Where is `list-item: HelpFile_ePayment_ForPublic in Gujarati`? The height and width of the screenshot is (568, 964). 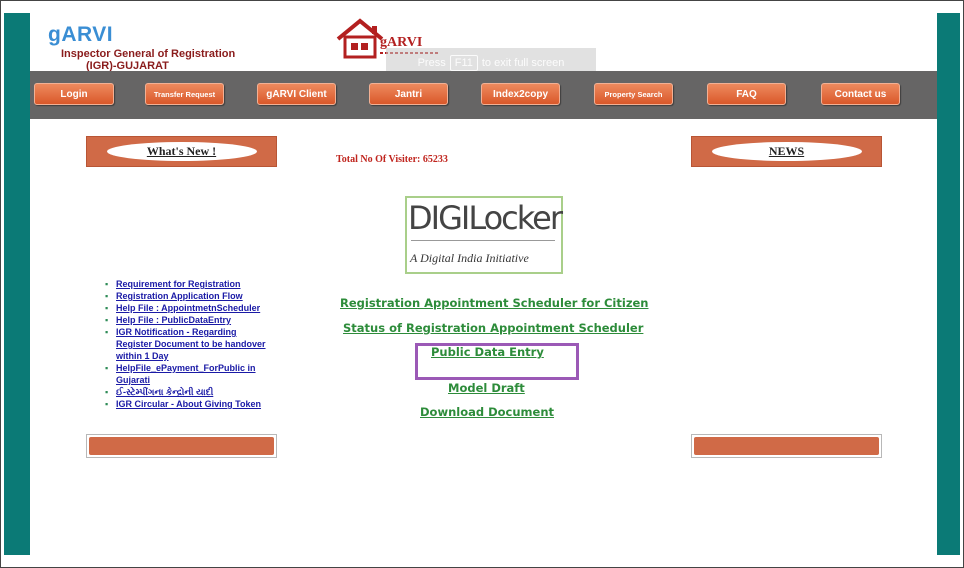
list-item: HelpFile_ePayment_ForPublic in Gujarati is located at coordinates (187, 374).